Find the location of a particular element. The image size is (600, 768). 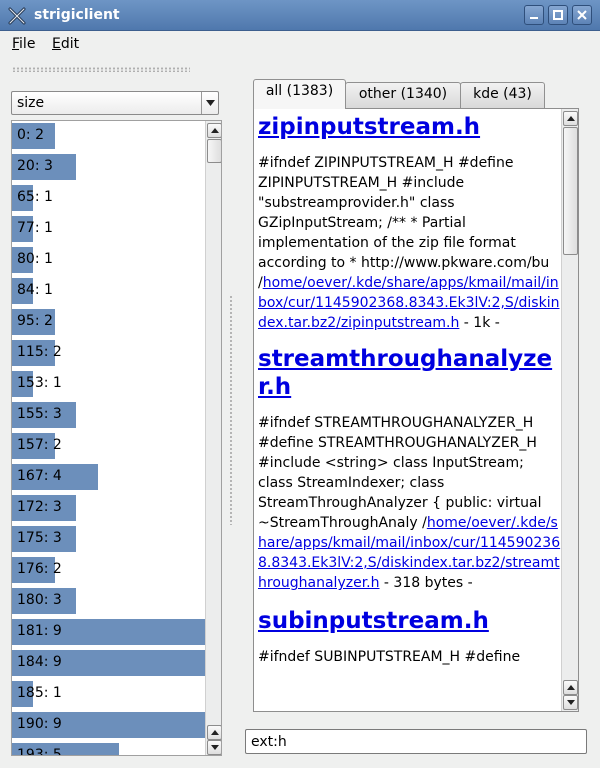

results-scroll-thumb is located at coordinates (570, 191).